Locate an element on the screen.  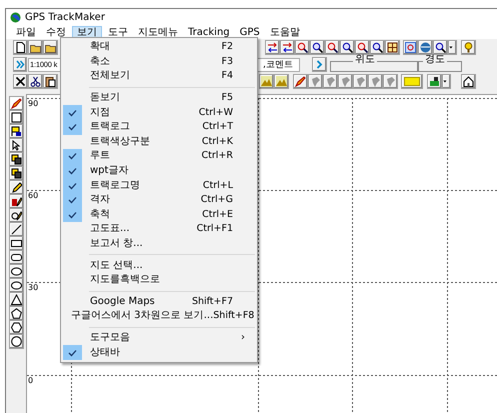
chevron-icon is located at coordinates (319, 64).